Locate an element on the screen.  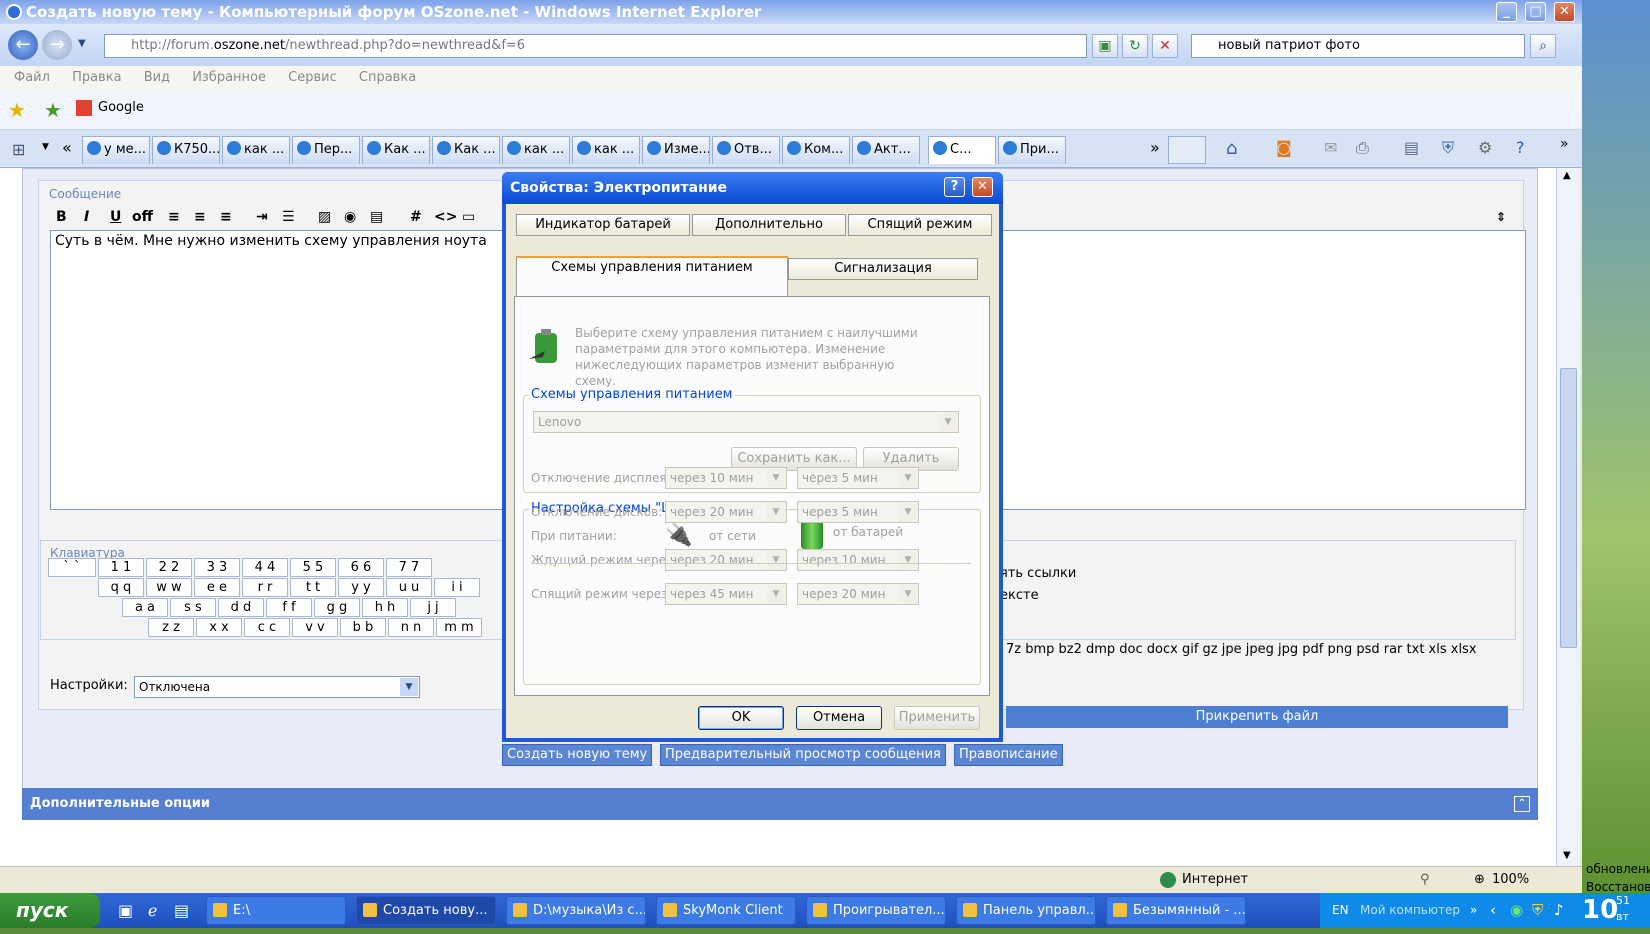
link-icon: ◉ is located at coordinates (350, 217).